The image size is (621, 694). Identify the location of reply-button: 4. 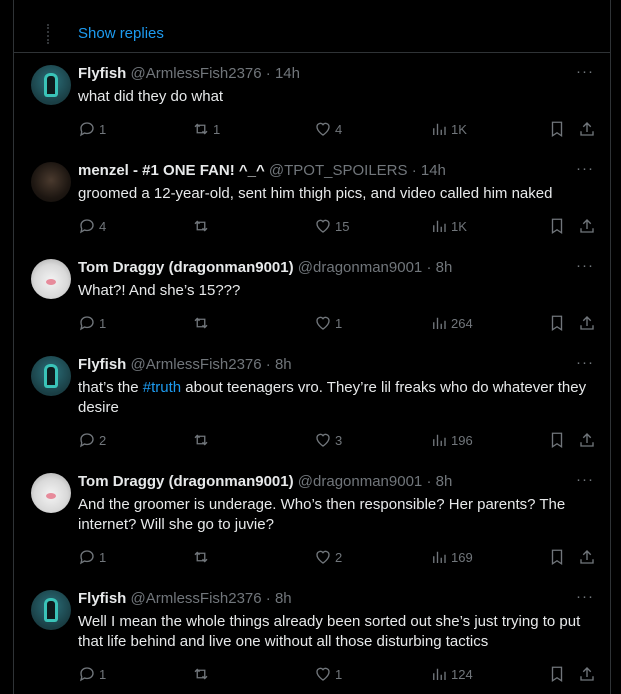
(92, 226).